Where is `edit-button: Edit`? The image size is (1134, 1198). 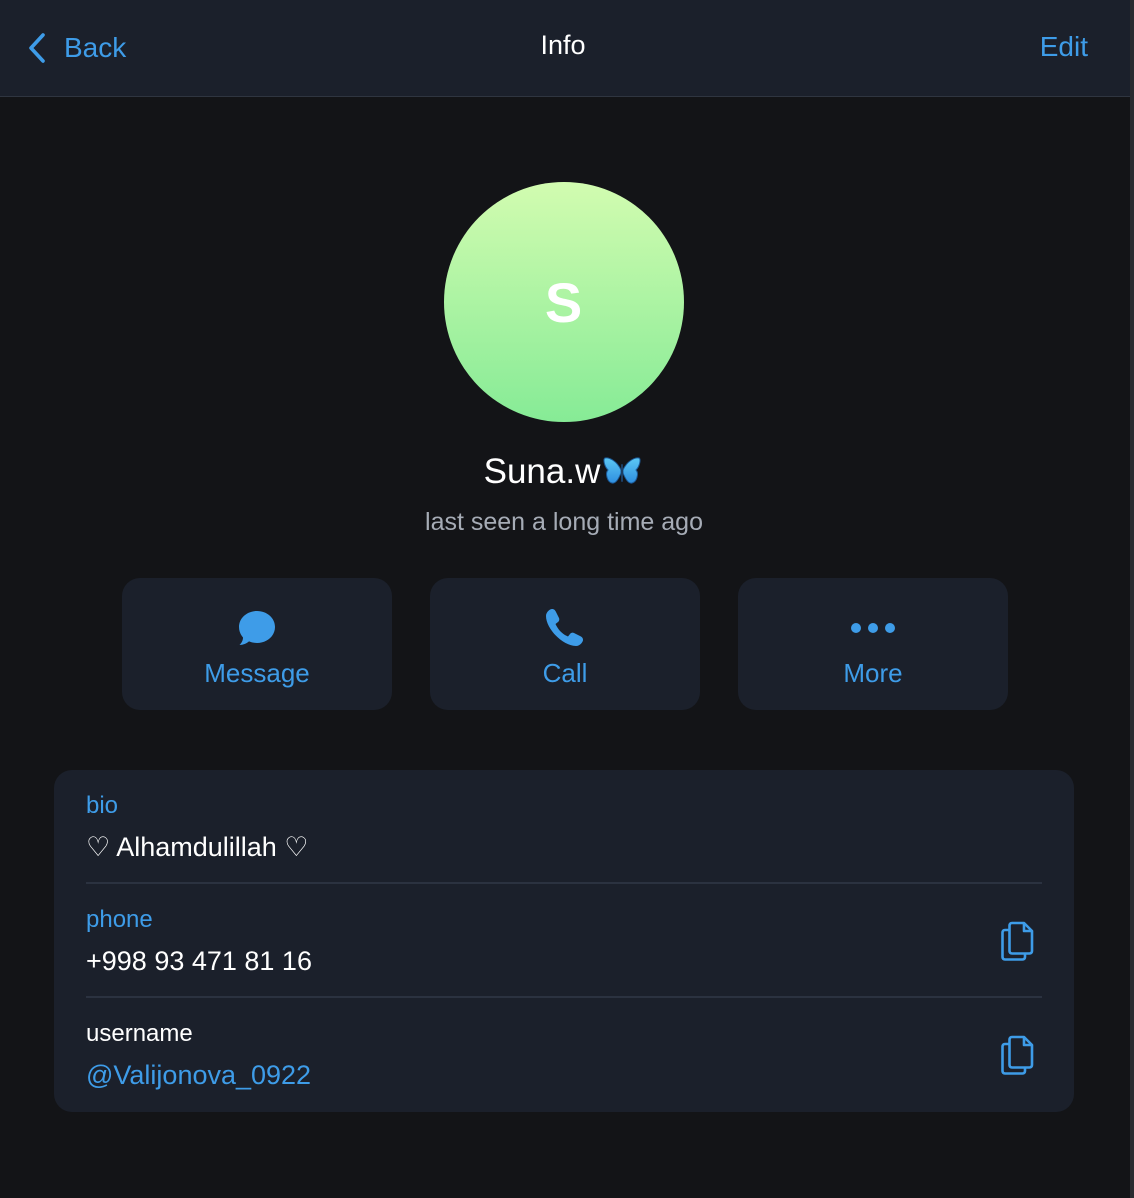 edit-button: Edit is located at coordinates (1064, 47).